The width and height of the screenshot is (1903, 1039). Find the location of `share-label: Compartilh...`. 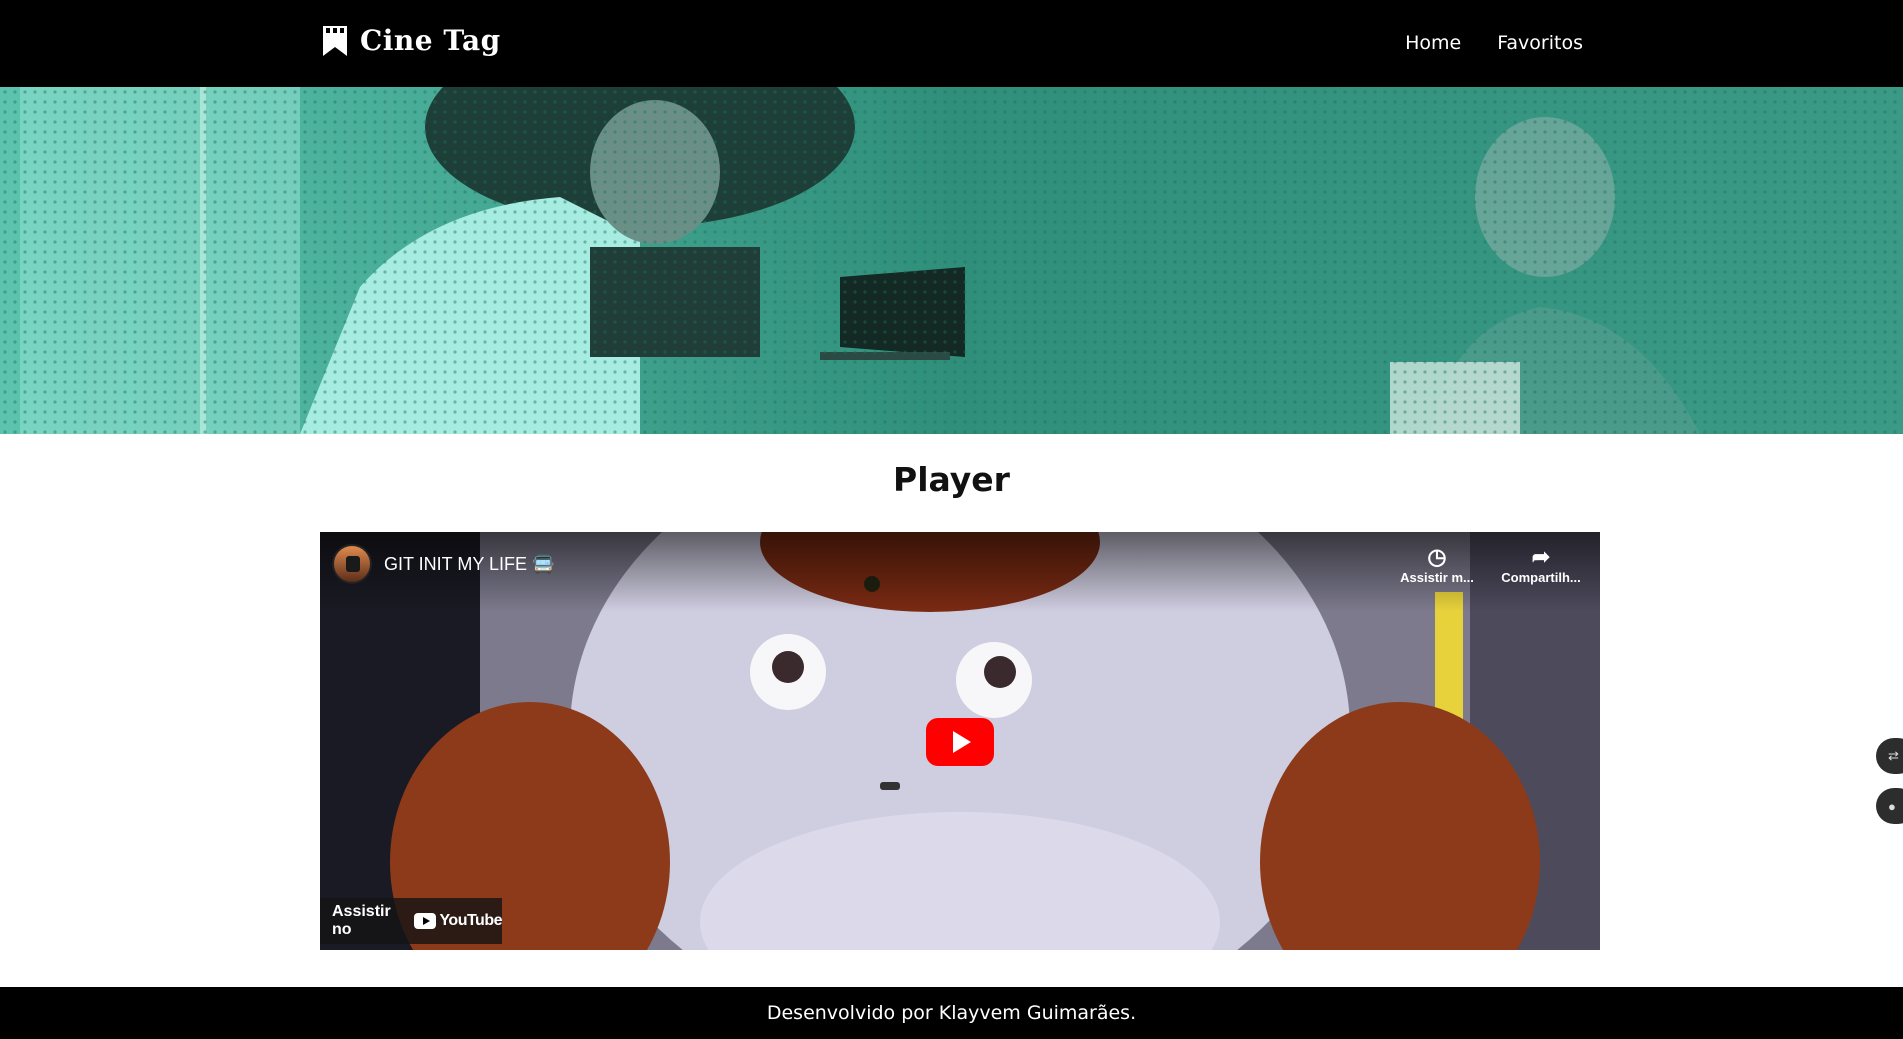

share-label: Compartilh... is located at coordinates (1541, 577).